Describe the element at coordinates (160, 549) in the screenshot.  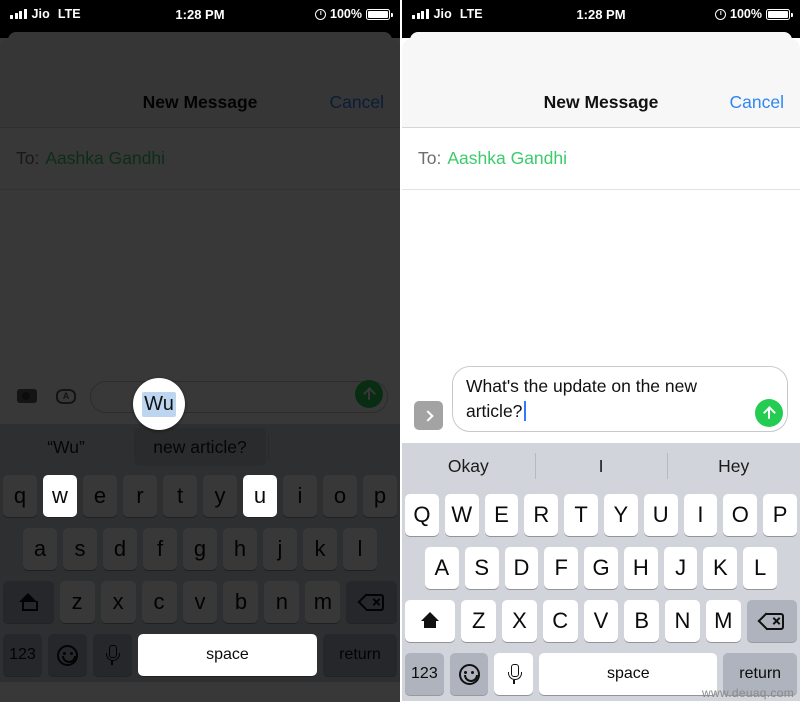
I see `key-f: f` at that location.